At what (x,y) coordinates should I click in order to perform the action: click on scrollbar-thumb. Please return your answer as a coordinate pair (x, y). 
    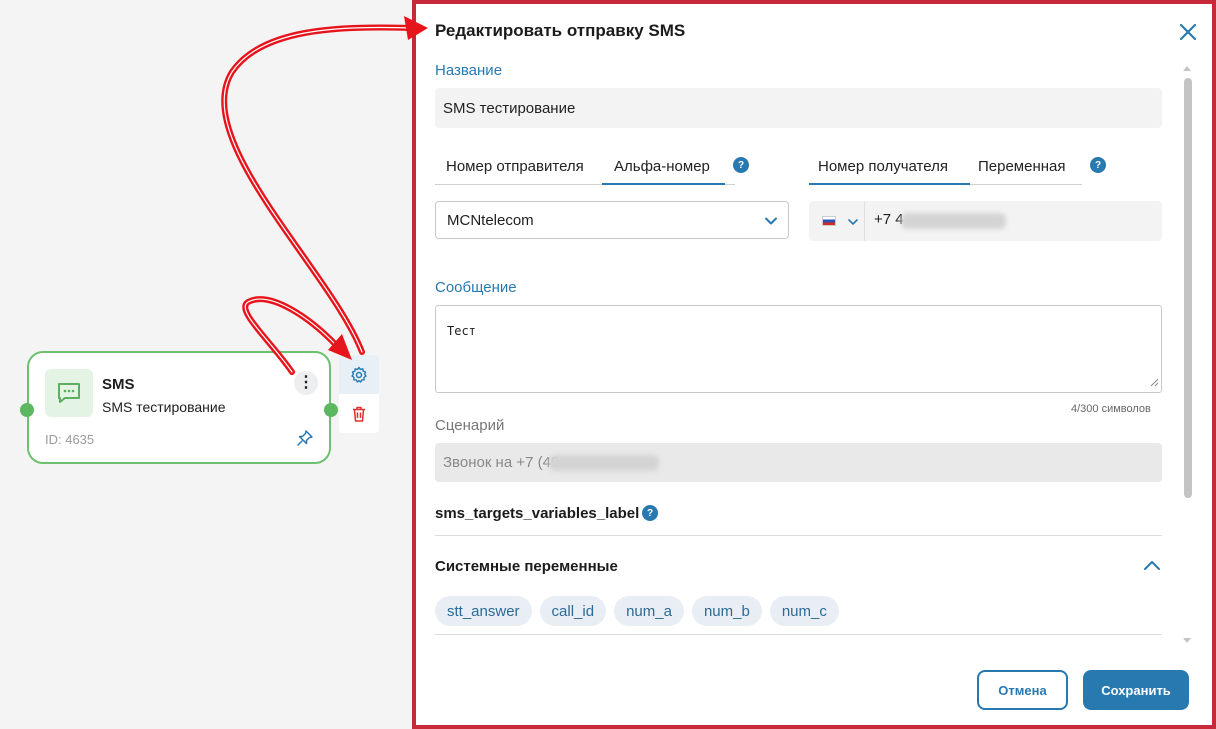
    Looking at the image, I should click on (1188, 288).